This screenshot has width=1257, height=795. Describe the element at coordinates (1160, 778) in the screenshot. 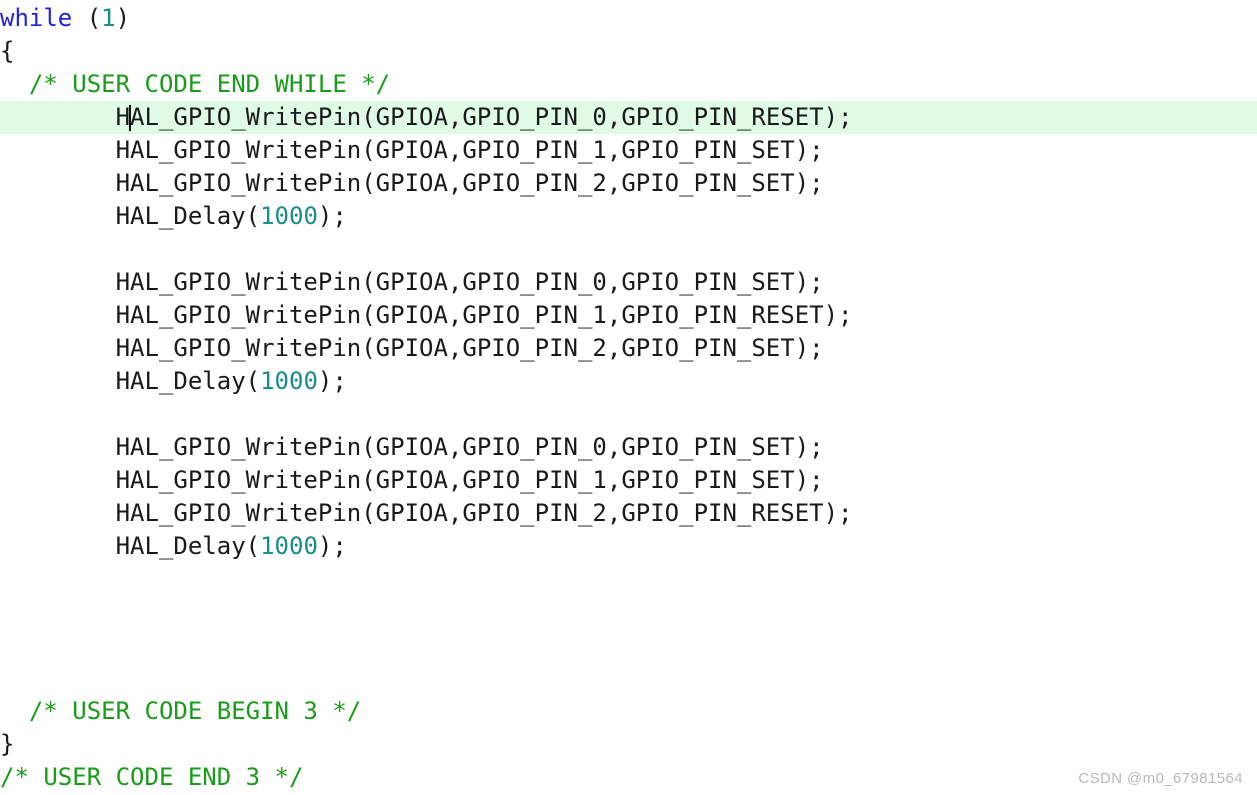

I see `csdn-watermark: CSDN @m0_67981564` at that location.